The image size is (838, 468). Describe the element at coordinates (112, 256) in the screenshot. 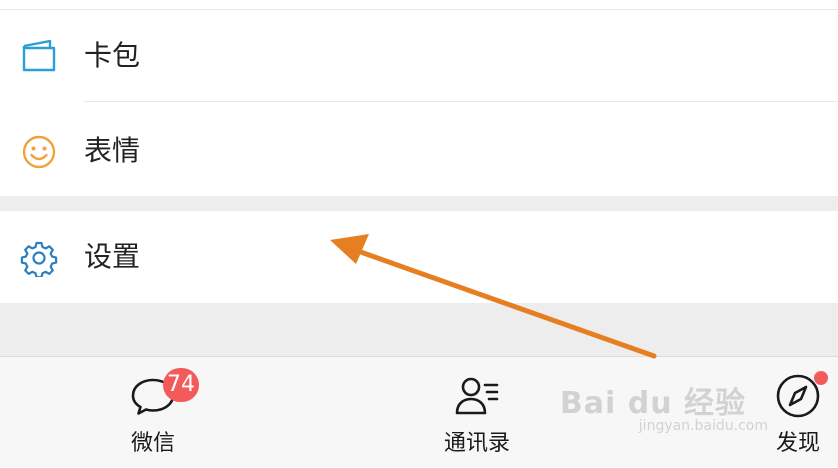

I see `menu-item-label: 设置` at that location.